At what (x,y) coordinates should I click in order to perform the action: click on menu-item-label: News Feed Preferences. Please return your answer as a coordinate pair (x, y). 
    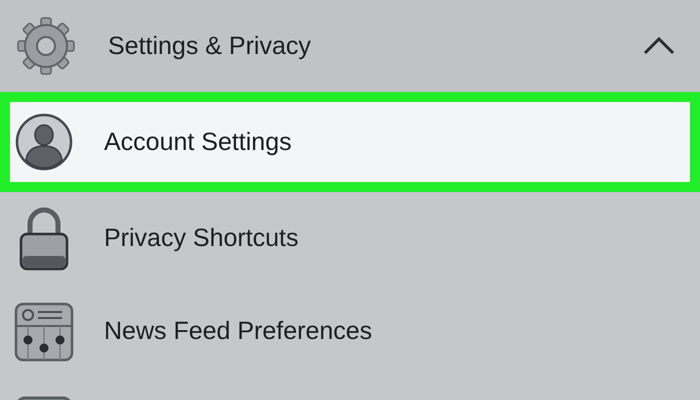
    Looking at the image, I should click on (238, 331).